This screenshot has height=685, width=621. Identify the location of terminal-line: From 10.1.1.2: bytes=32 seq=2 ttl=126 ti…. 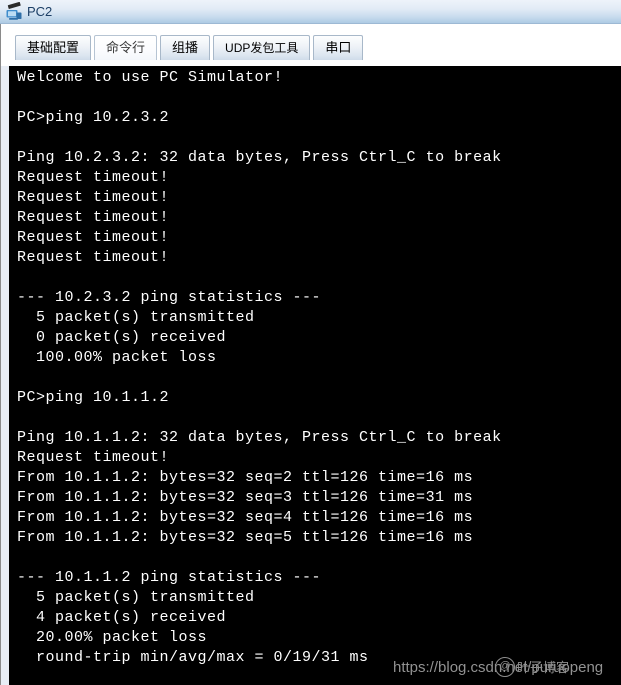
(245, 477).